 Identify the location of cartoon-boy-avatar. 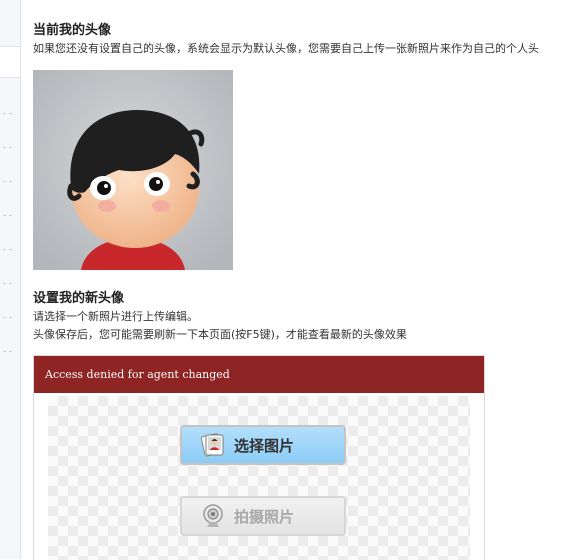
(133, 170).